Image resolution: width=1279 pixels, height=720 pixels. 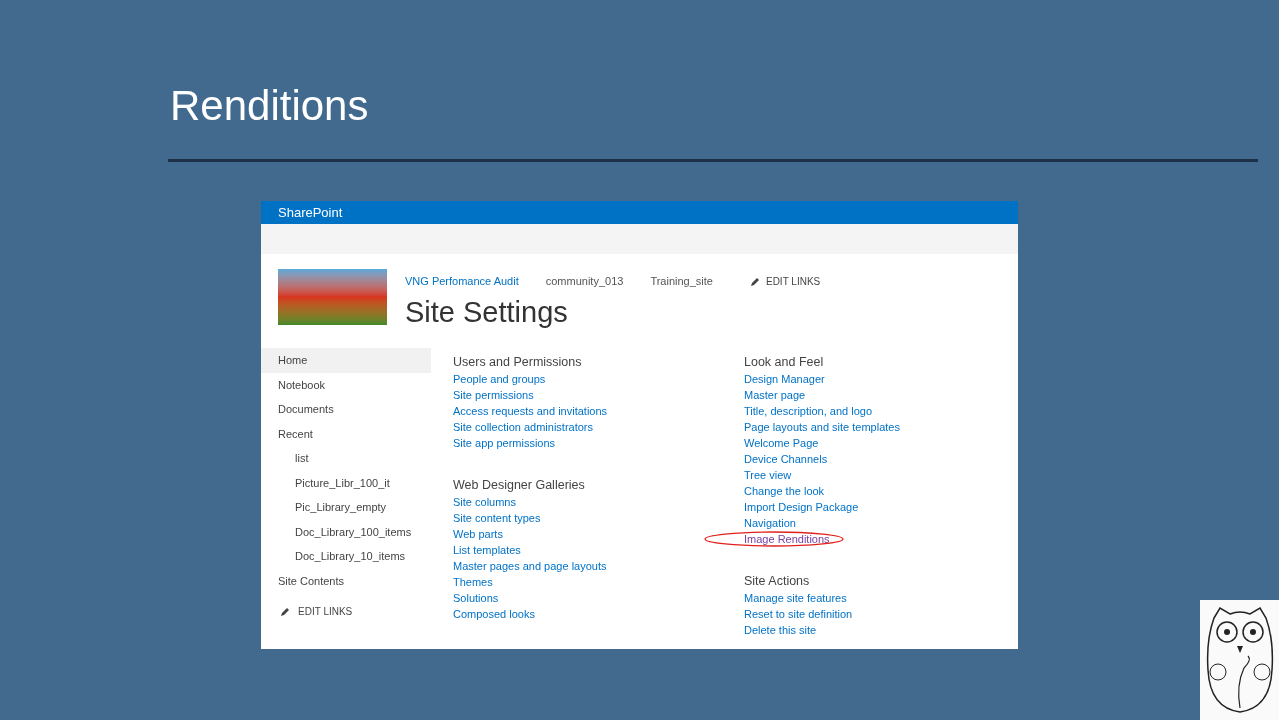 What do you see at coordinates (478, 534) in the screenshot?
I see `settings-link: Web parts` at bounding box center [478, 534].